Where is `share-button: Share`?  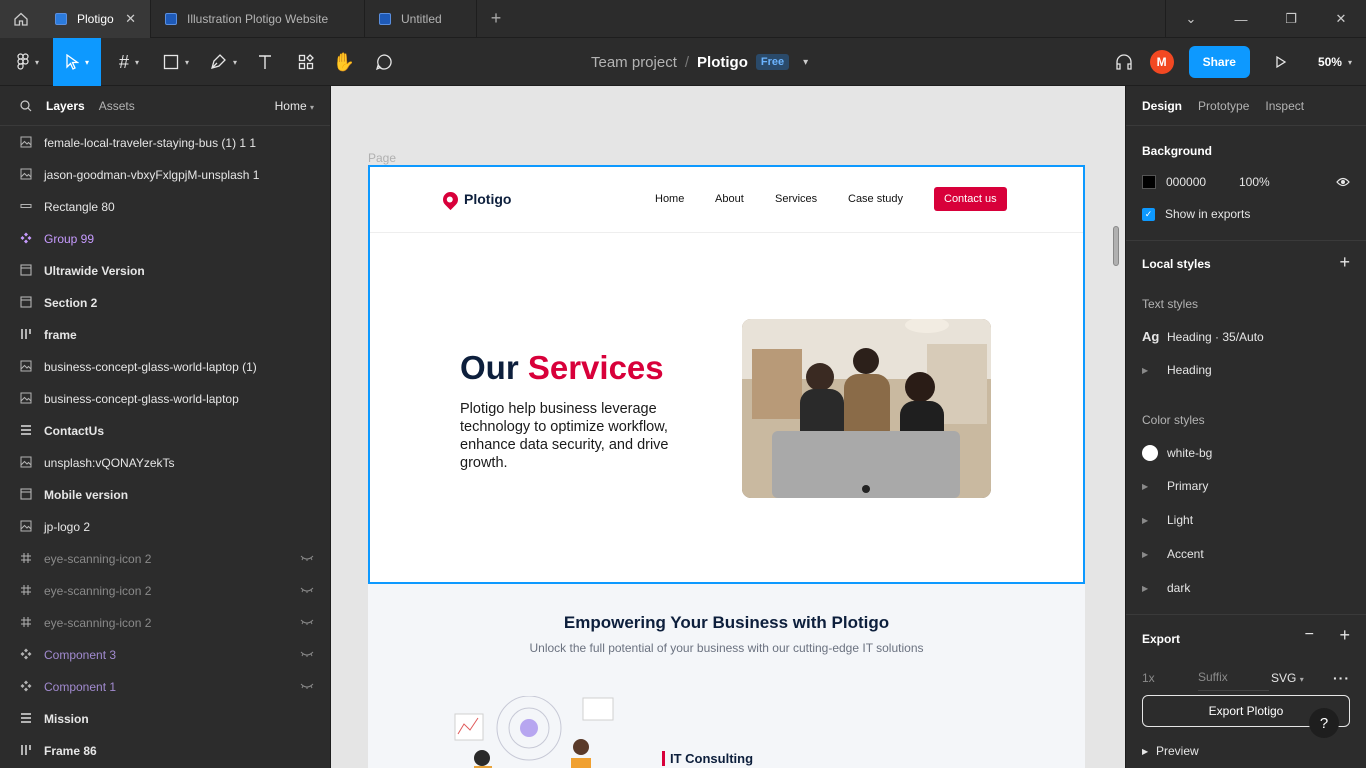
share-button: Share is located at coordinates (1219, 62).